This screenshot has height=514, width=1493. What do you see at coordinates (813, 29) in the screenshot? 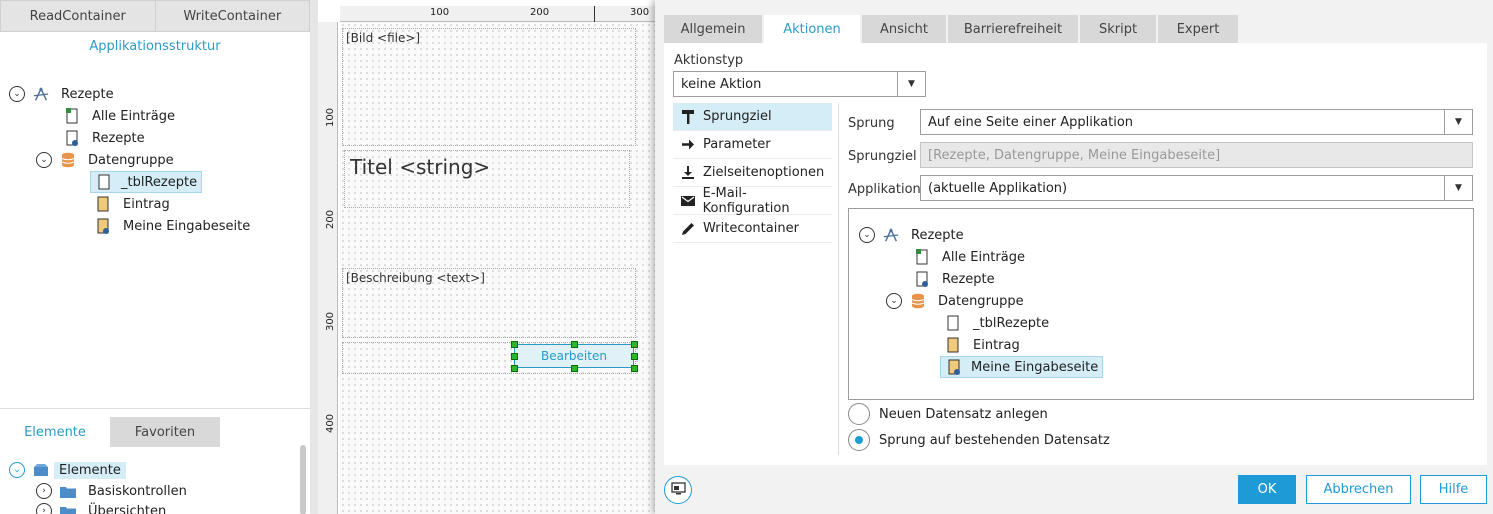
I see `tab-aktionen: Aktionen` at bounding box center [813, 29].